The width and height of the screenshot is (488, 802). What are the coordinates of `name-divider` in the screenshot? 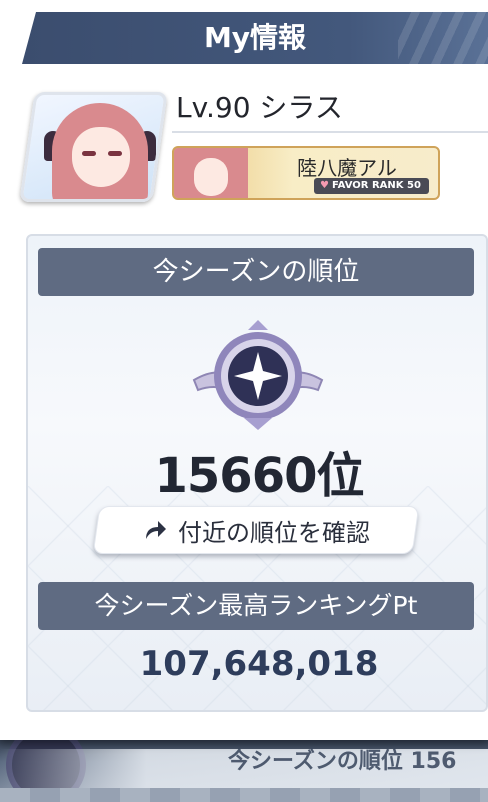 It's located at (330, 132).